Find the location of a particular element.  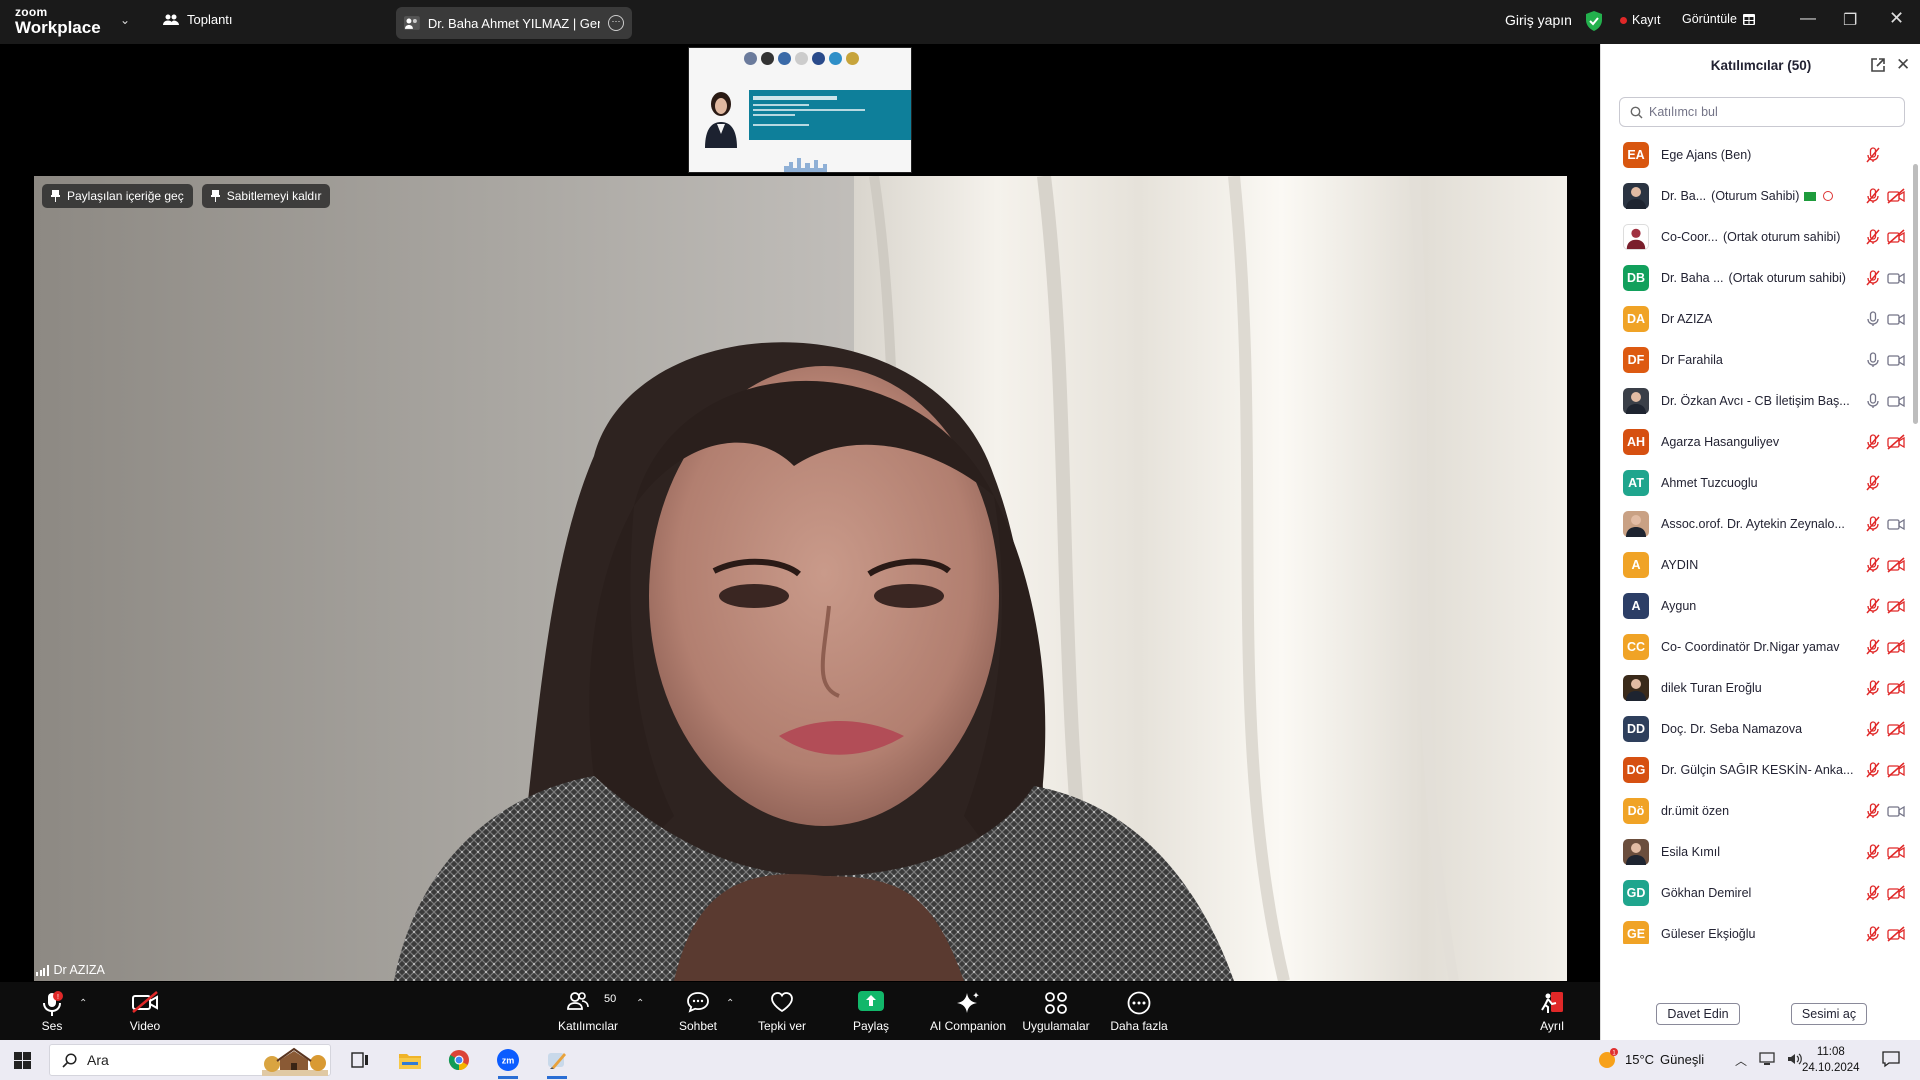

participants-button: 50 Katılımcılar is located at coordinates (588, 1011).